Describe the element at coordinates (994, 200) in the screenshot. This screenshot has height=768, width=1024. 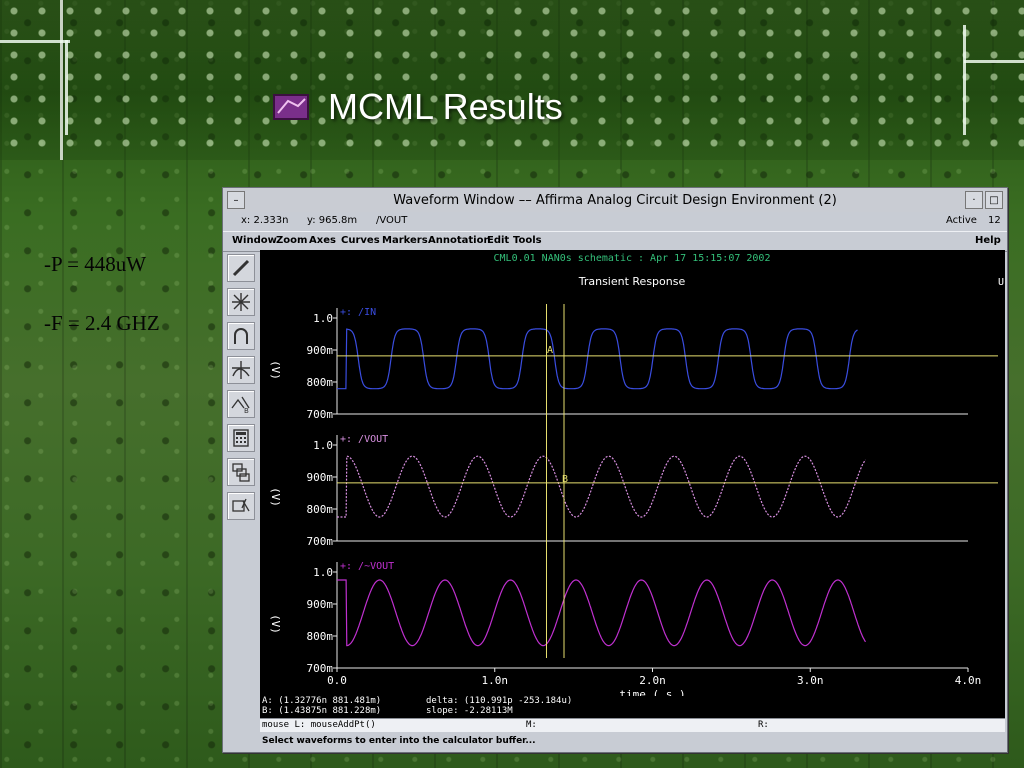
I see `maximize-button: □` at that location.